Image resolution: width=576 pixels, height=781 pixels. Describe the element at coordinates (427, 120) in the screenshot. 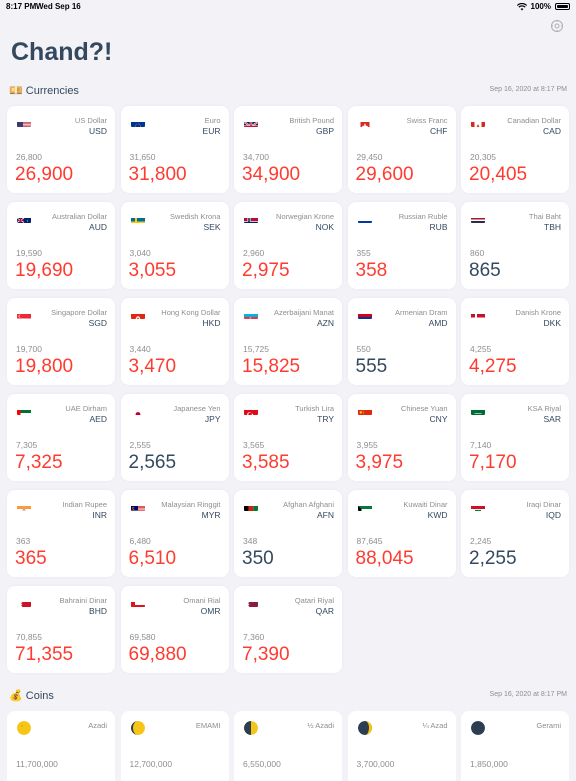

I see `currency-name: Swiss Franc` at that location.